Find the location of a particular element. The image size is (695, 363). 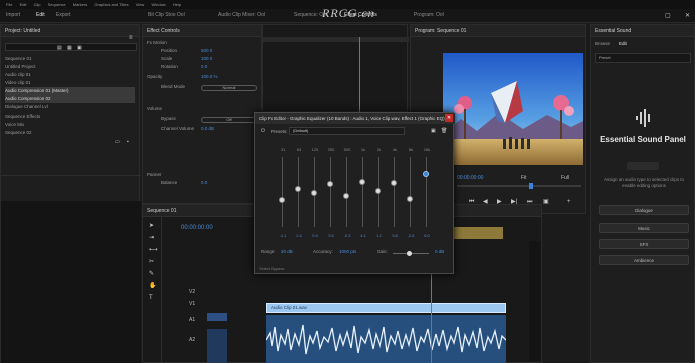

tab-edit-sound: Edit is located at coordinates (623, 43).